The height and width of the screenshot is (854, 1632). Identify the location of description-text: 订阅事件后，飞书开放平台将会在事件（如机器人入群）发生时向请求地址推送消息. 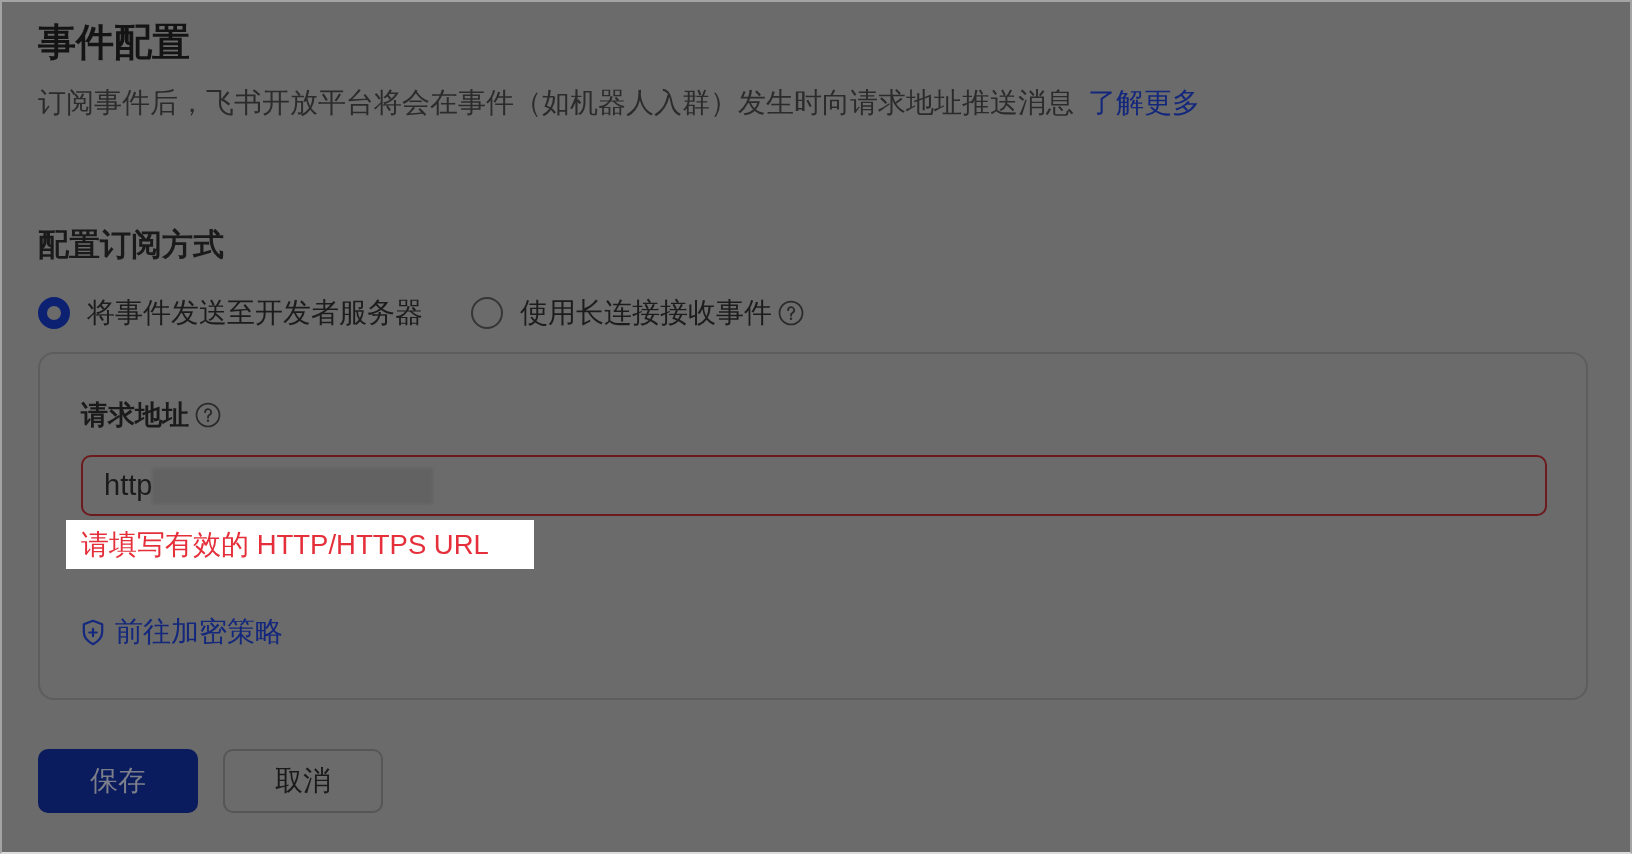
(556, 102).